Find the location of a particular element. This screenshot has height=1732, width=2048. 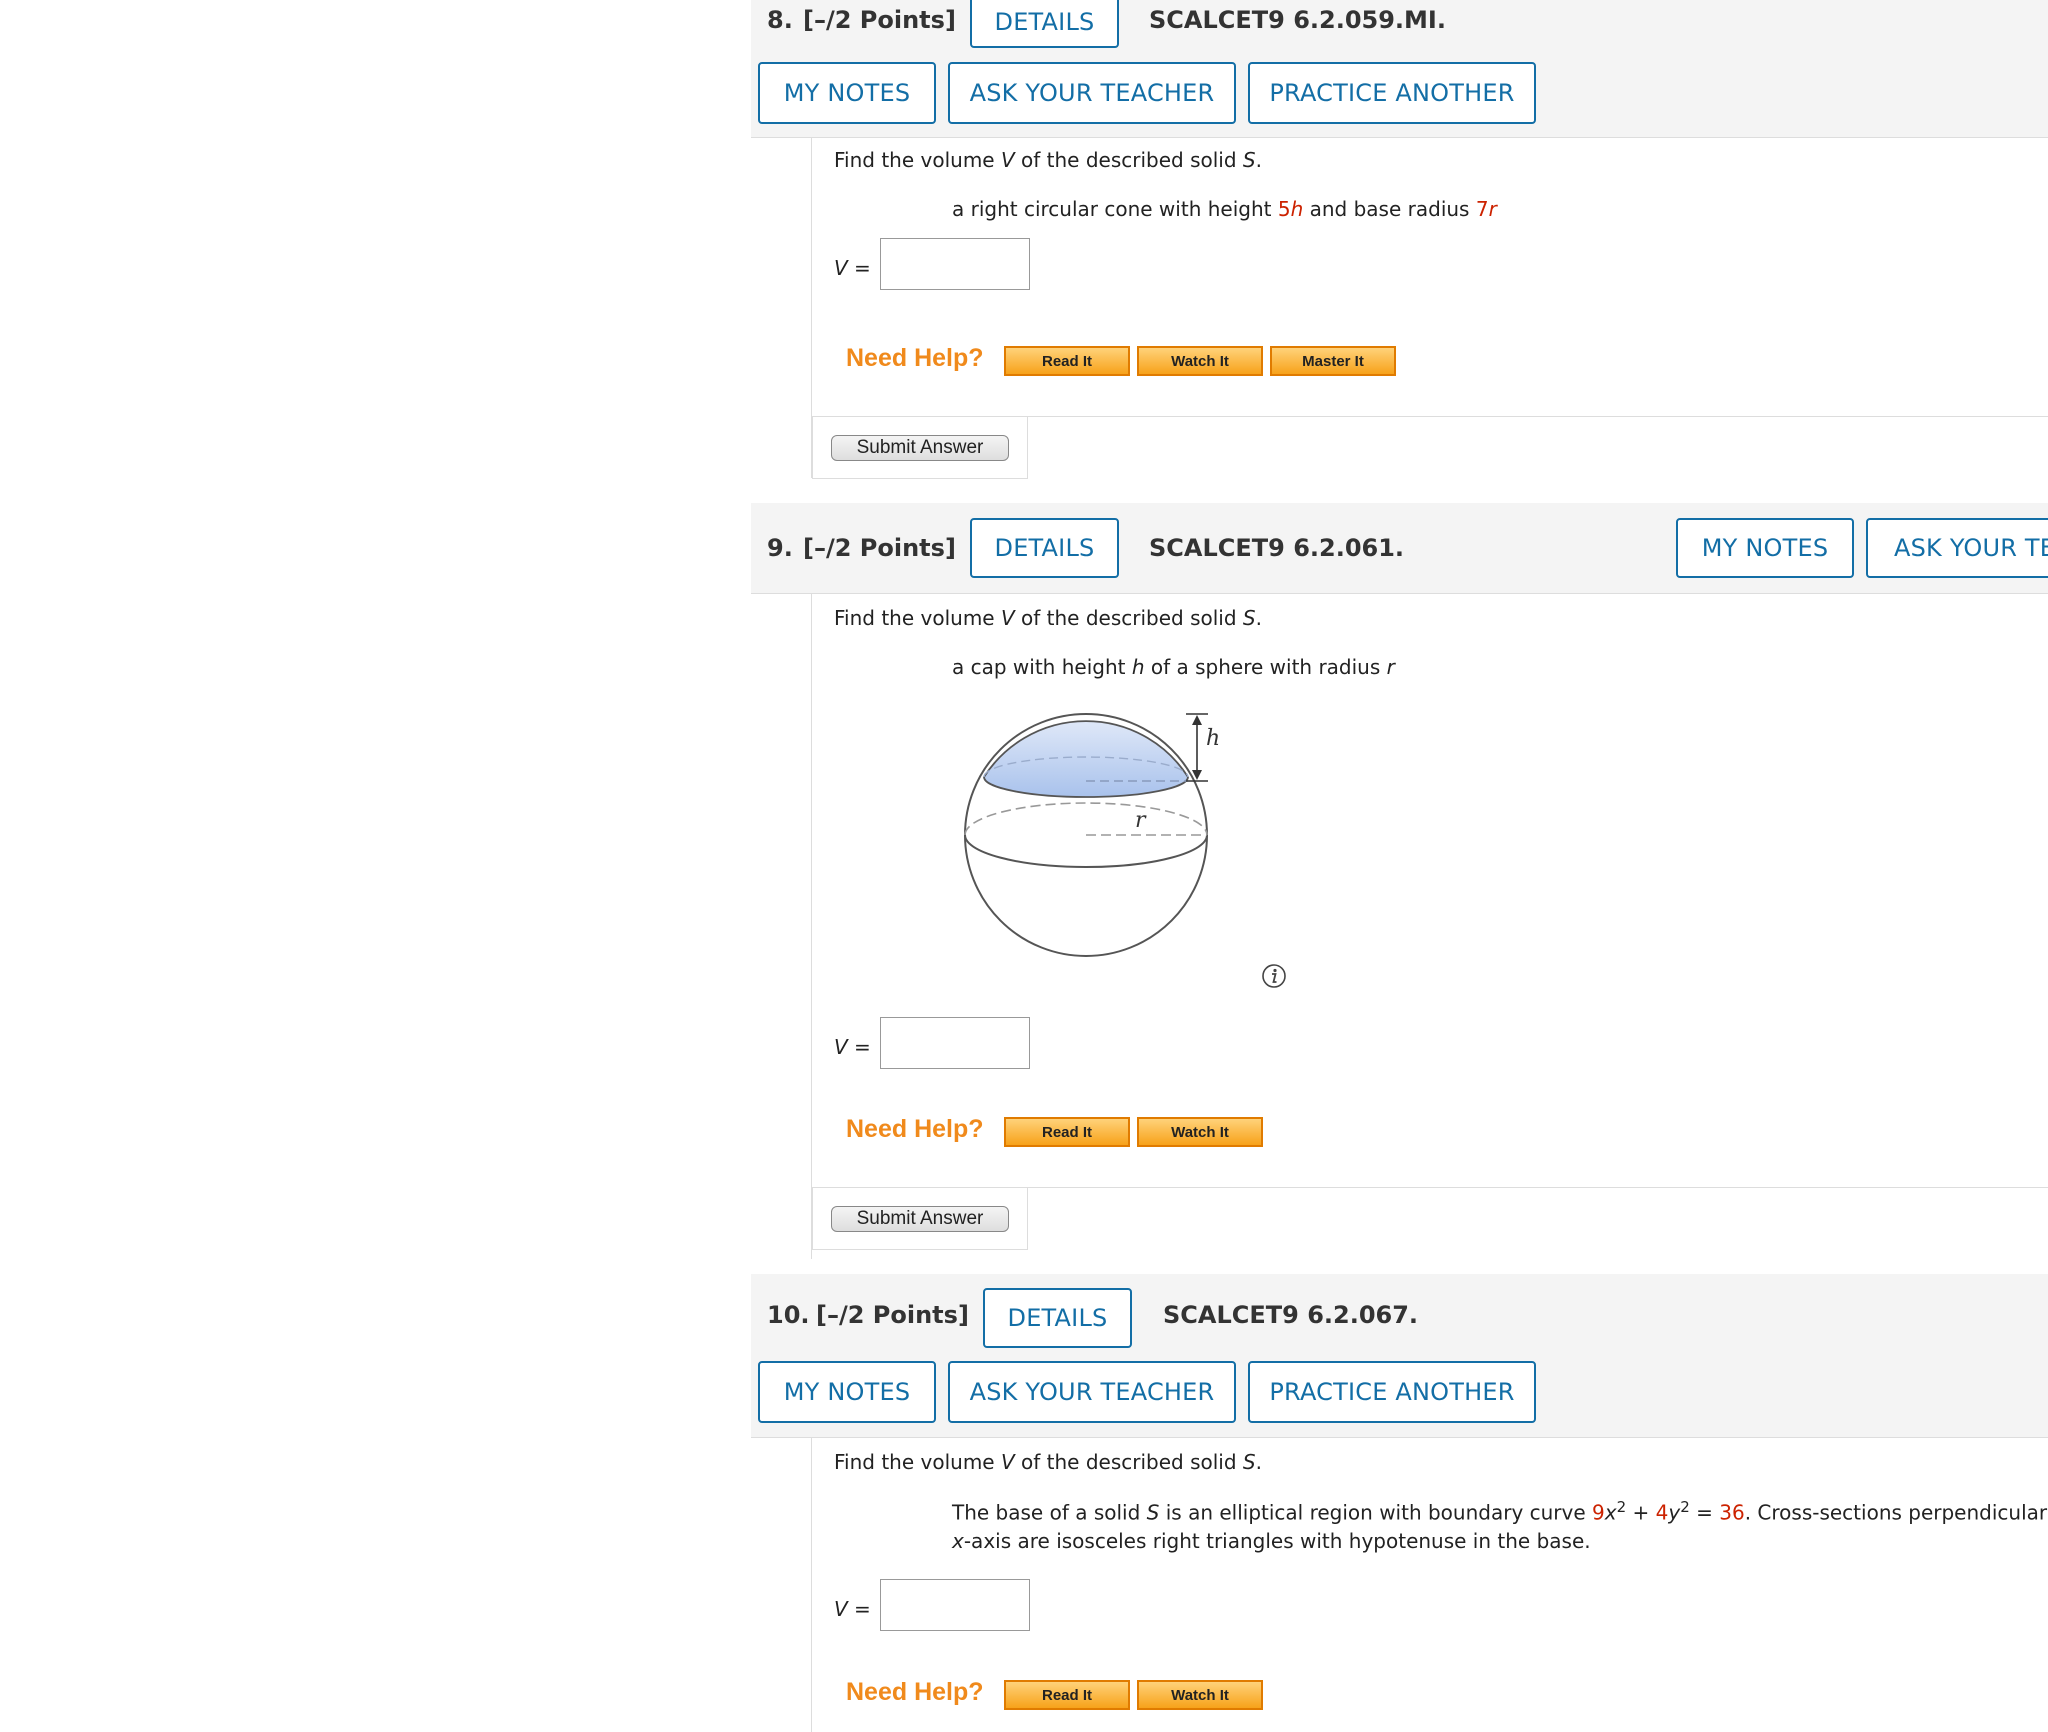

info-icon is located at coordinates (1274, 976).